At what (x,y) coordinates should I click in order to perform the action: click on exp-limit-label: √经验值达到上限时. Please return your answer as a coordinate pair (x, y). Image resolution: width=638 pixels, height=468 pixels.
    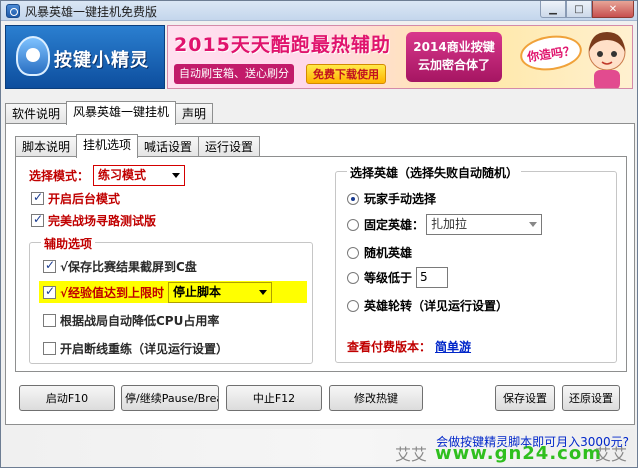
    Looking at the image, I should click on (112, 292).